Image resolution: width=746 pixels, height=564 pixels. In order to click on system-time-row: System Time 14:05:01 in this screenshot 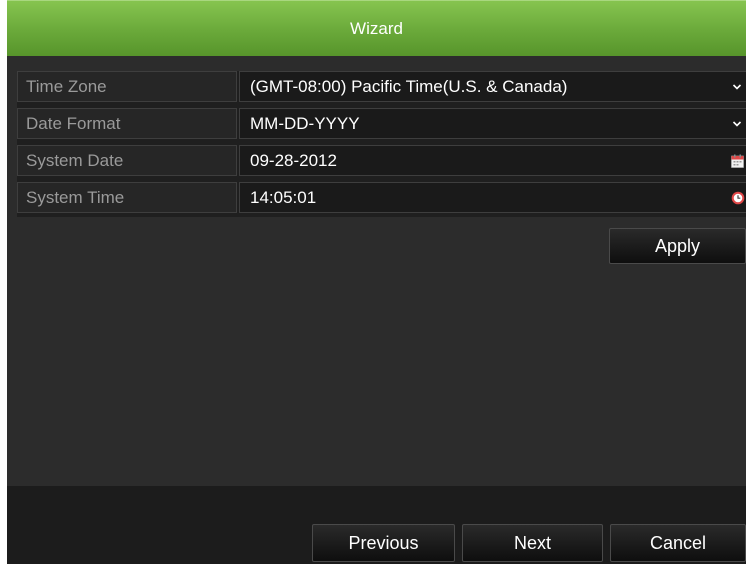, I will do `click(381, 197)`.